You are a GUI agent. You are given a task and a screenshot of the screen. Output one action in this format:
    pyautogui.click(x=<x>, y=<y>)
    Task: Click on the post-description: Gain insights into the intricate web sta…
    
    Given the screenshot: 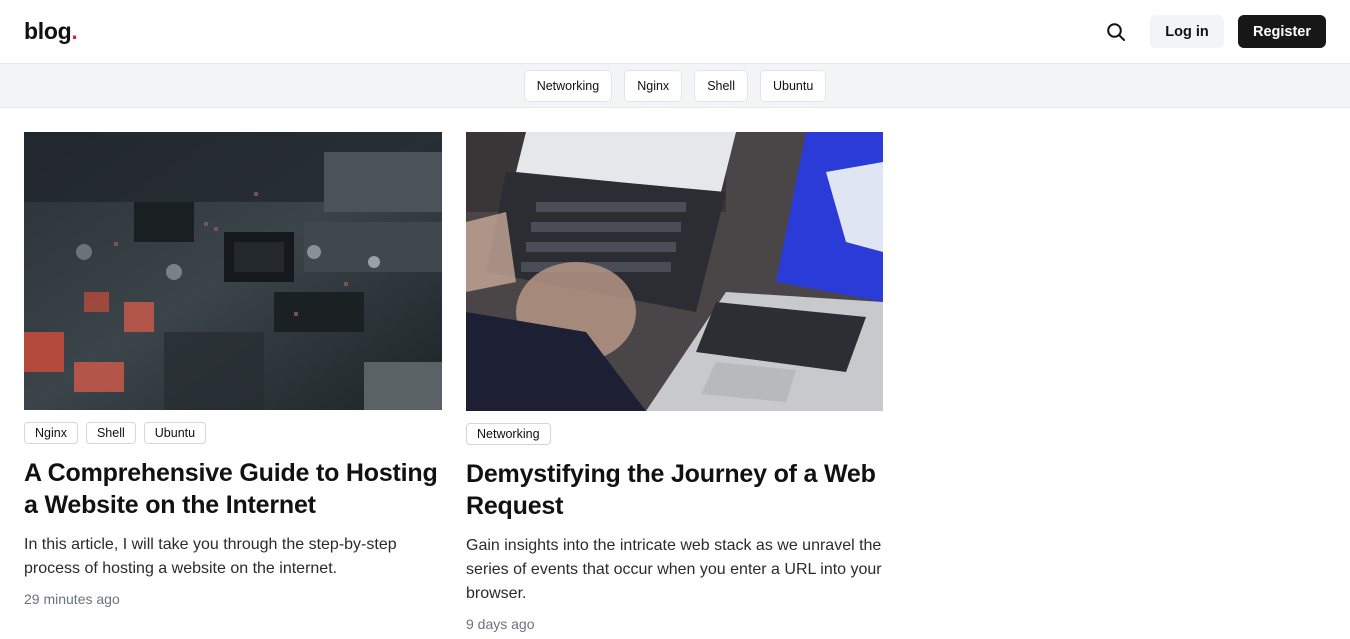 What is the action you would take?
    pyautogui.click(x=674, y=569)
    